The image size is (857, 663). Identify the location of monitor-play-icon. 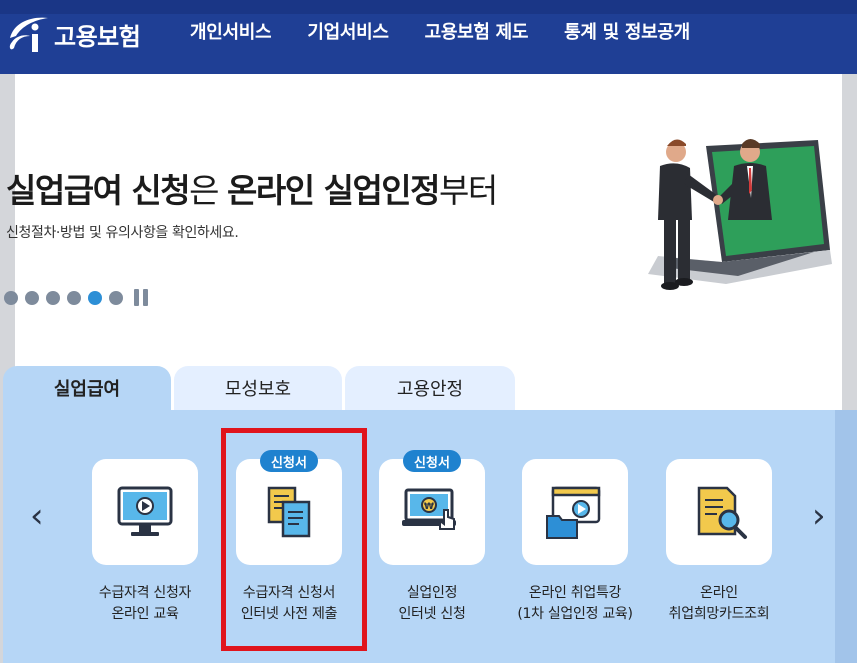
(145, 511).